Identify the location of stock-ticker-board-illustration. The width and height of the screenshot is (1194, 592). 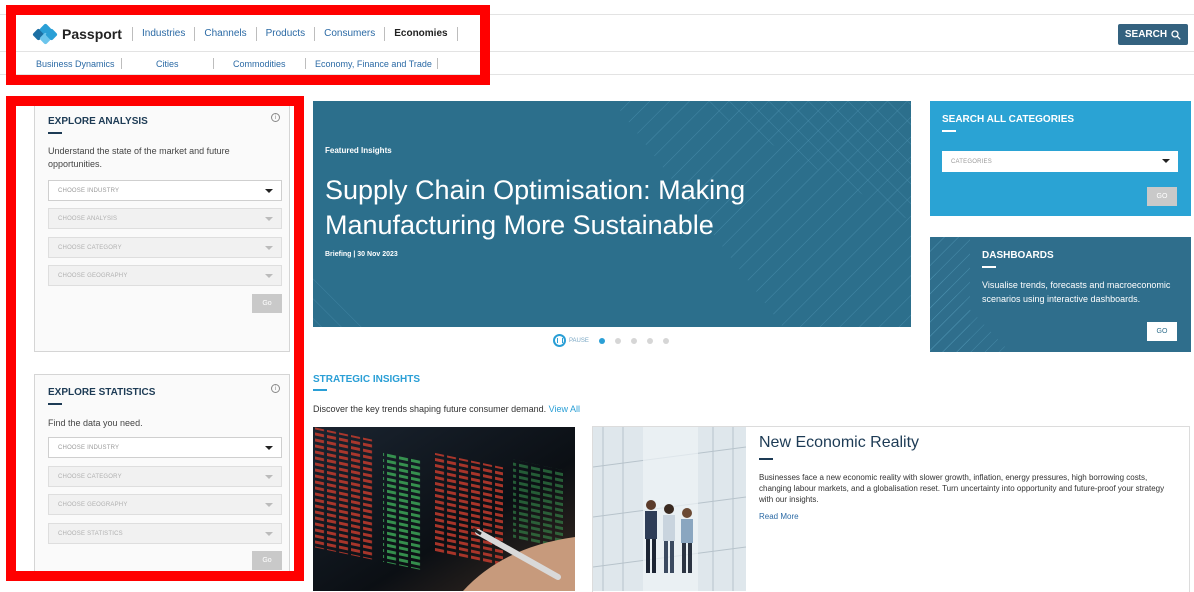
(444, 509).